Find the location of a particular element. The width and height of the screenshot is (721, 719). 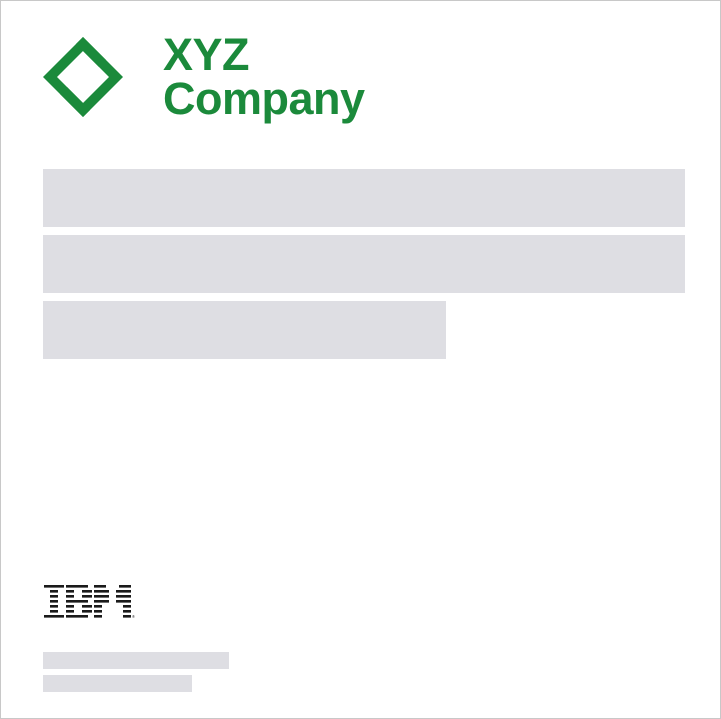

company-name-line1: XYZ is located at coordinates (206, 54).